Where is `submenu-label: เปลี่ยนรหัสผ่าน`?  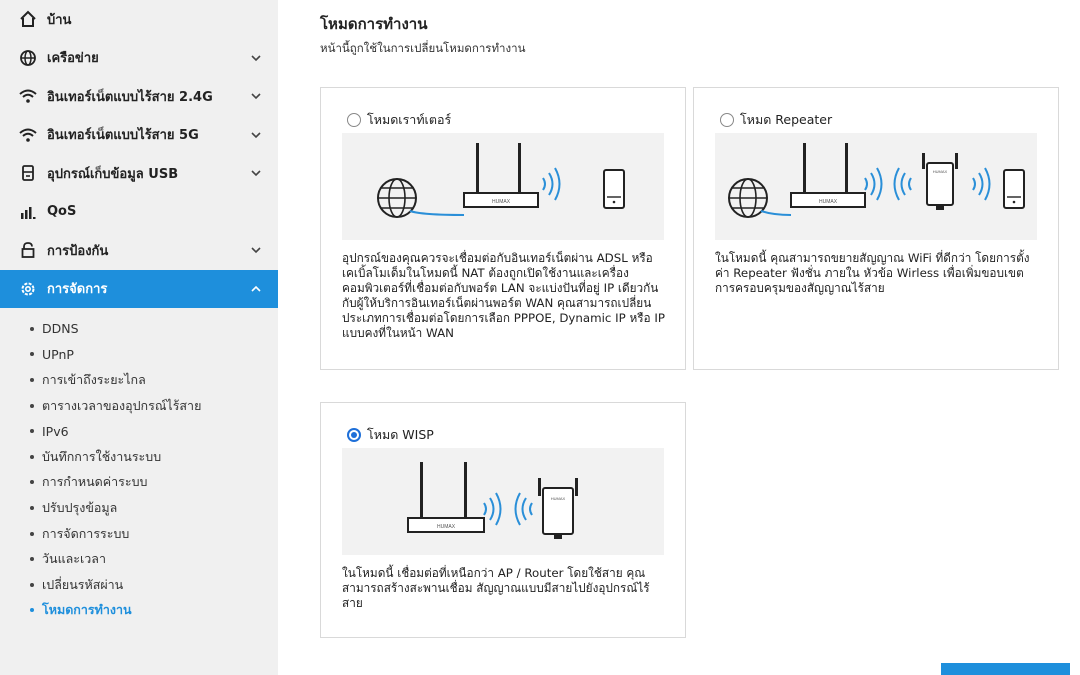 submenu-label: เปลี่ยนรหัสผ่าน is located at coordinates (83, 584).